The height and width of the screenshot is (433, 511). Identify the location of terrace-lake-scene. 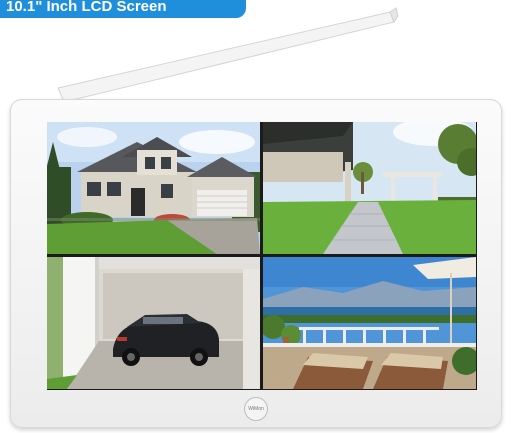
(369, 323).